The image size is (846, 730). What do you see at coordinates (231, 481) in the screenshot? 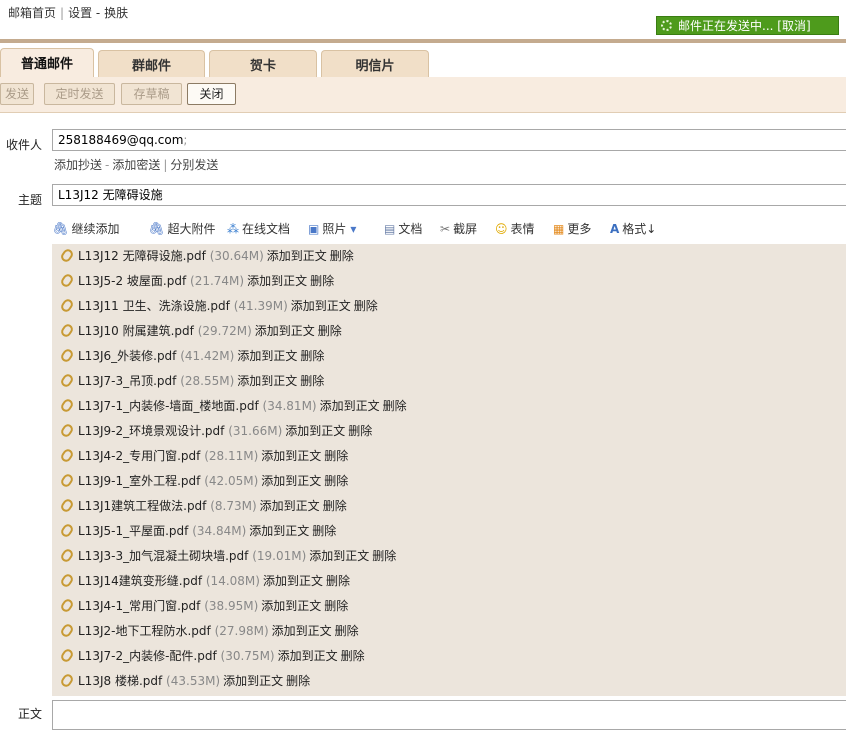
I see `attachment-size: (42.05M)` at bounding box center [231, 481].